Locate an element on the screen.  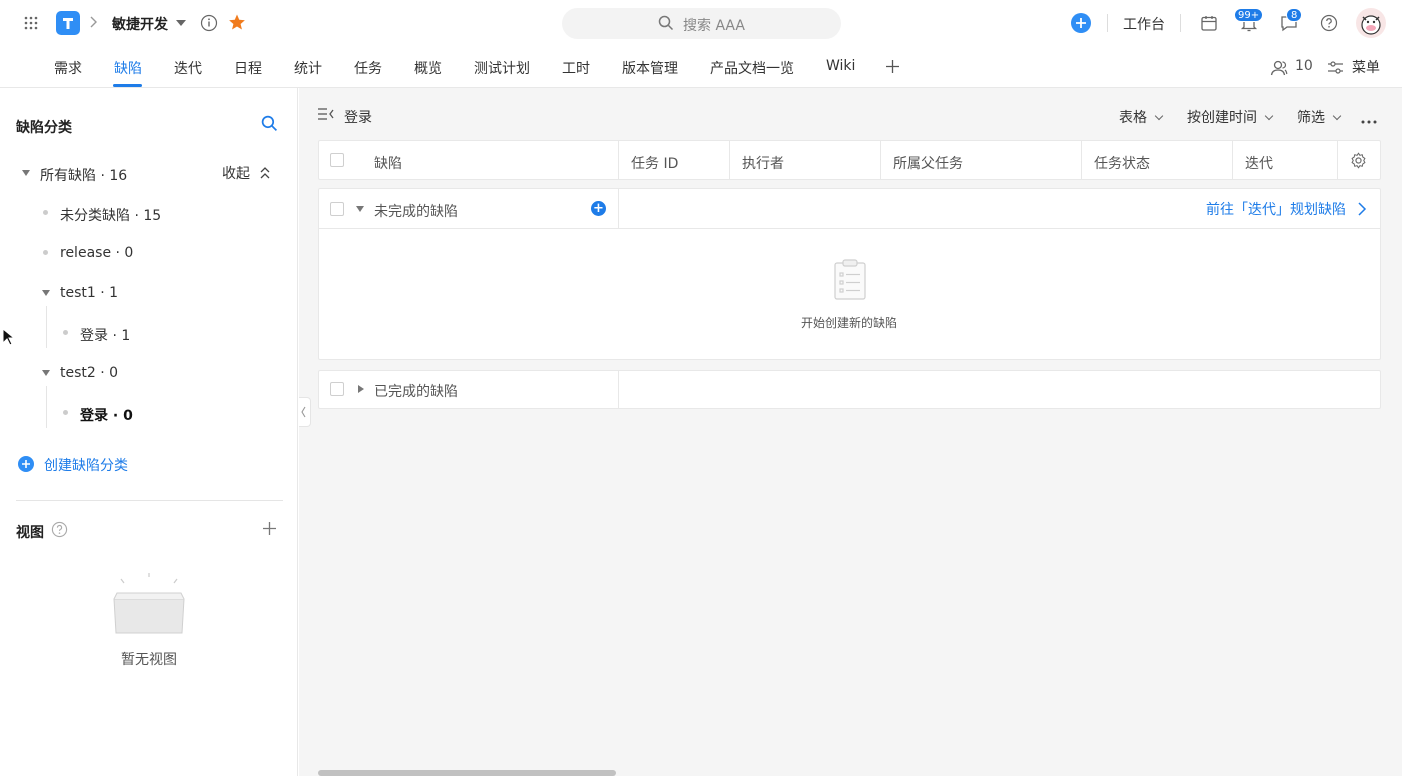
group-title: 未完成的缺陷 is located at coordinates (416, 211).